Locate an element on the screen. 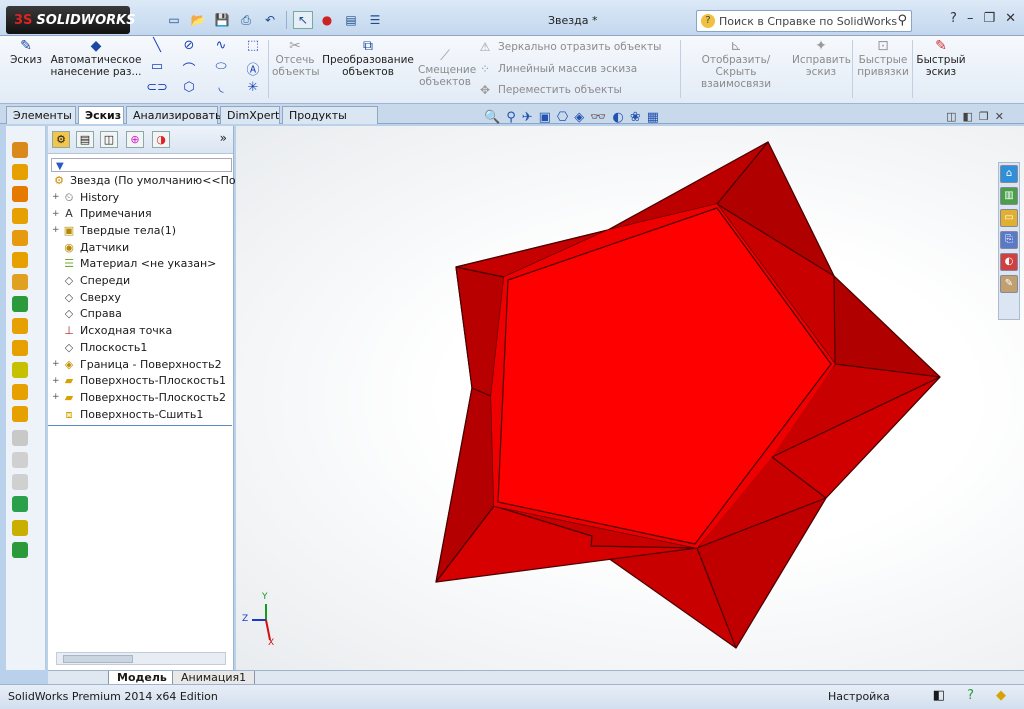 The width and height of the screenshot is (1024, 709). convert-entities-button: ⧉ Преобразование объектов is located at coordinates (368, 58).